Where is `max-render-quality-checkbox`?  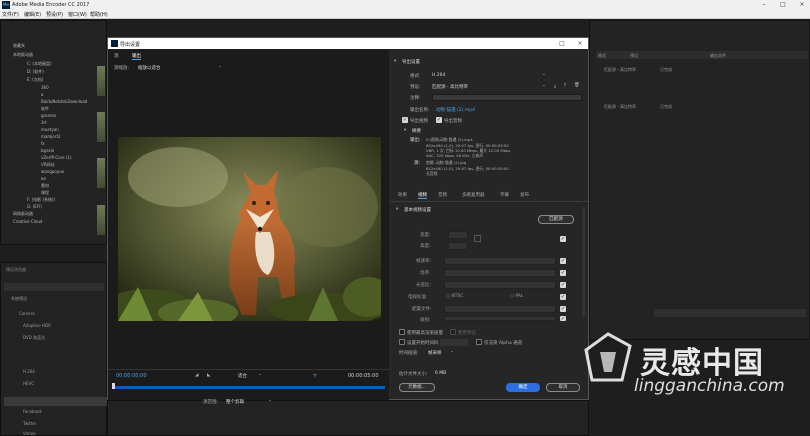 max-render-quality-checkbox is located at coordinates (402, 332).